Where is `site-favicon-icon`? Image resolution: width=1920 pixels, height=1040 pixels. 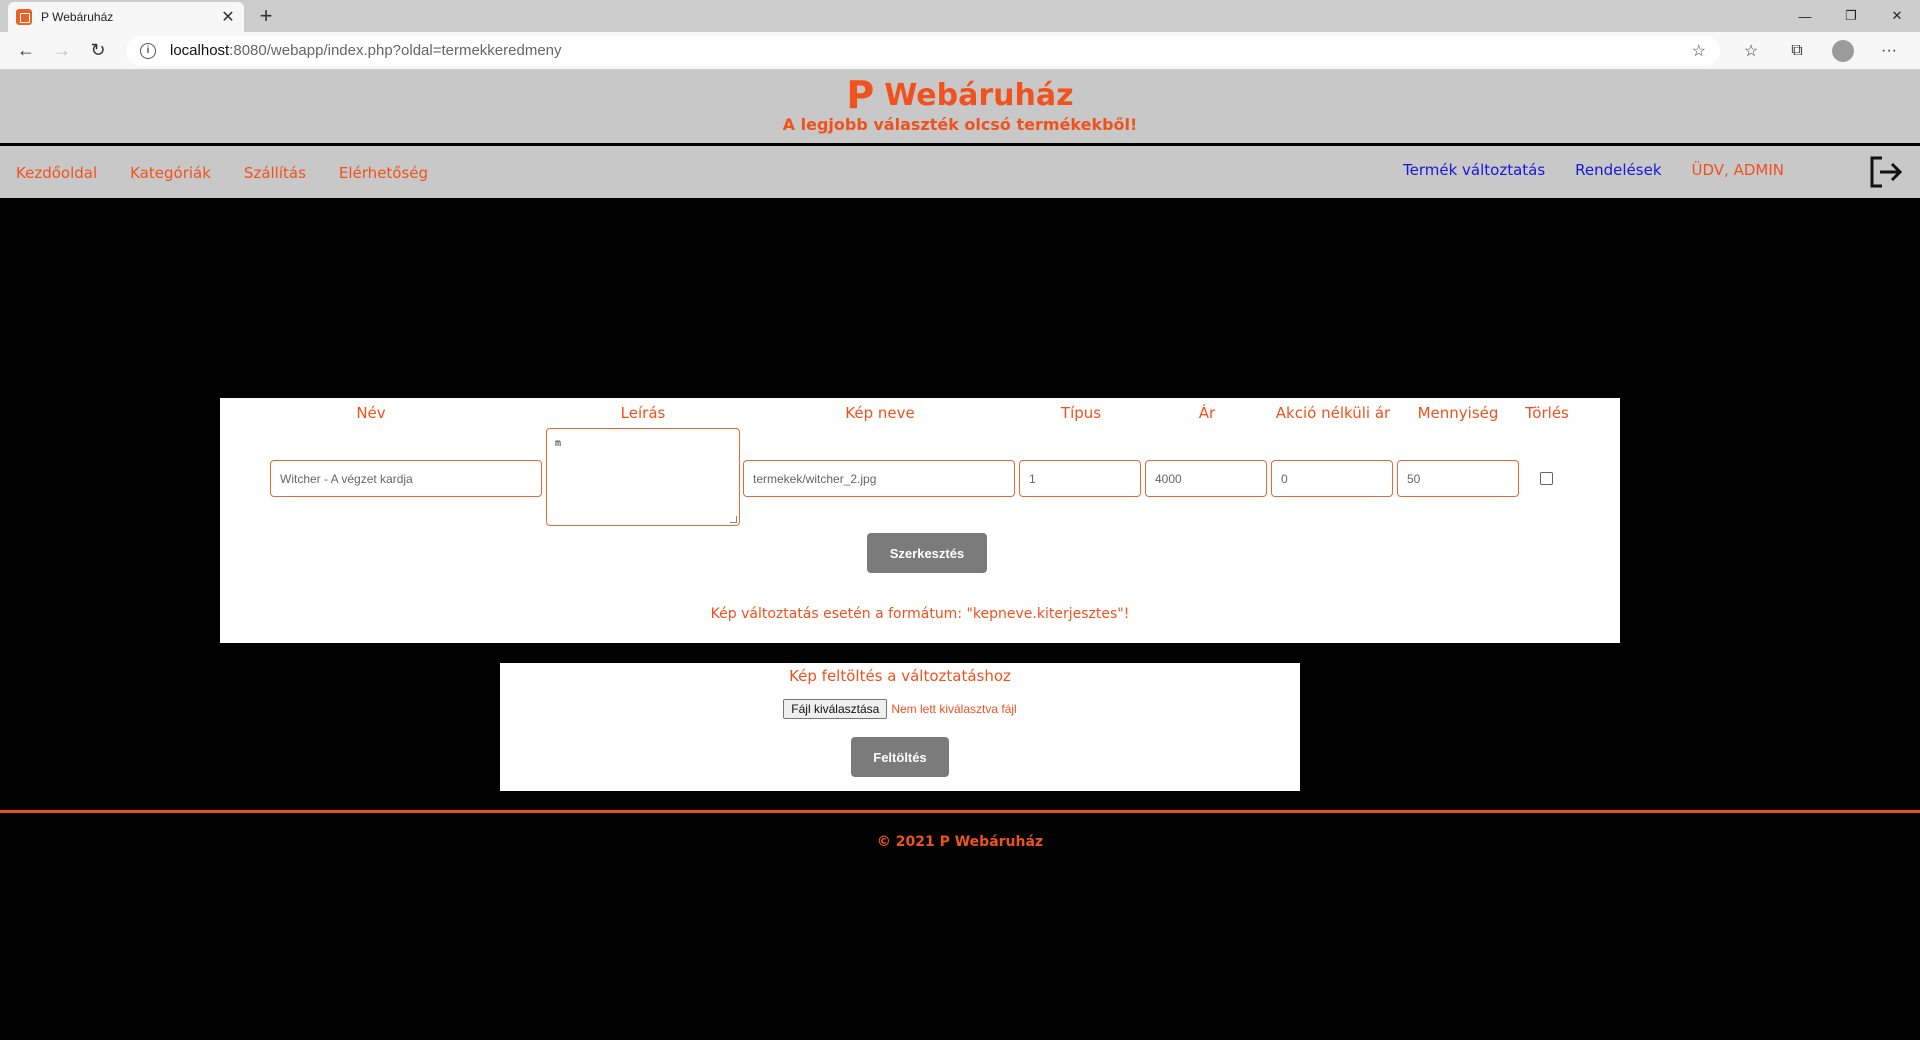
site-favicon-icon is located at coordinates (24, 17).